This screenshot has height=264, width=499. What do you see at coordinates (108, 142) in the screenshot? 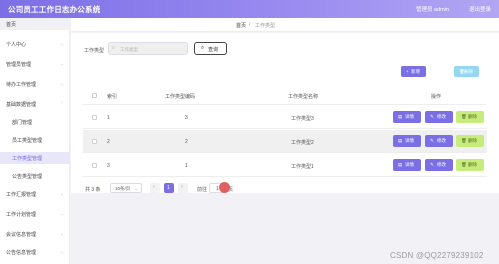
I see `cell-index: 2` at bounding box center [108, 142].